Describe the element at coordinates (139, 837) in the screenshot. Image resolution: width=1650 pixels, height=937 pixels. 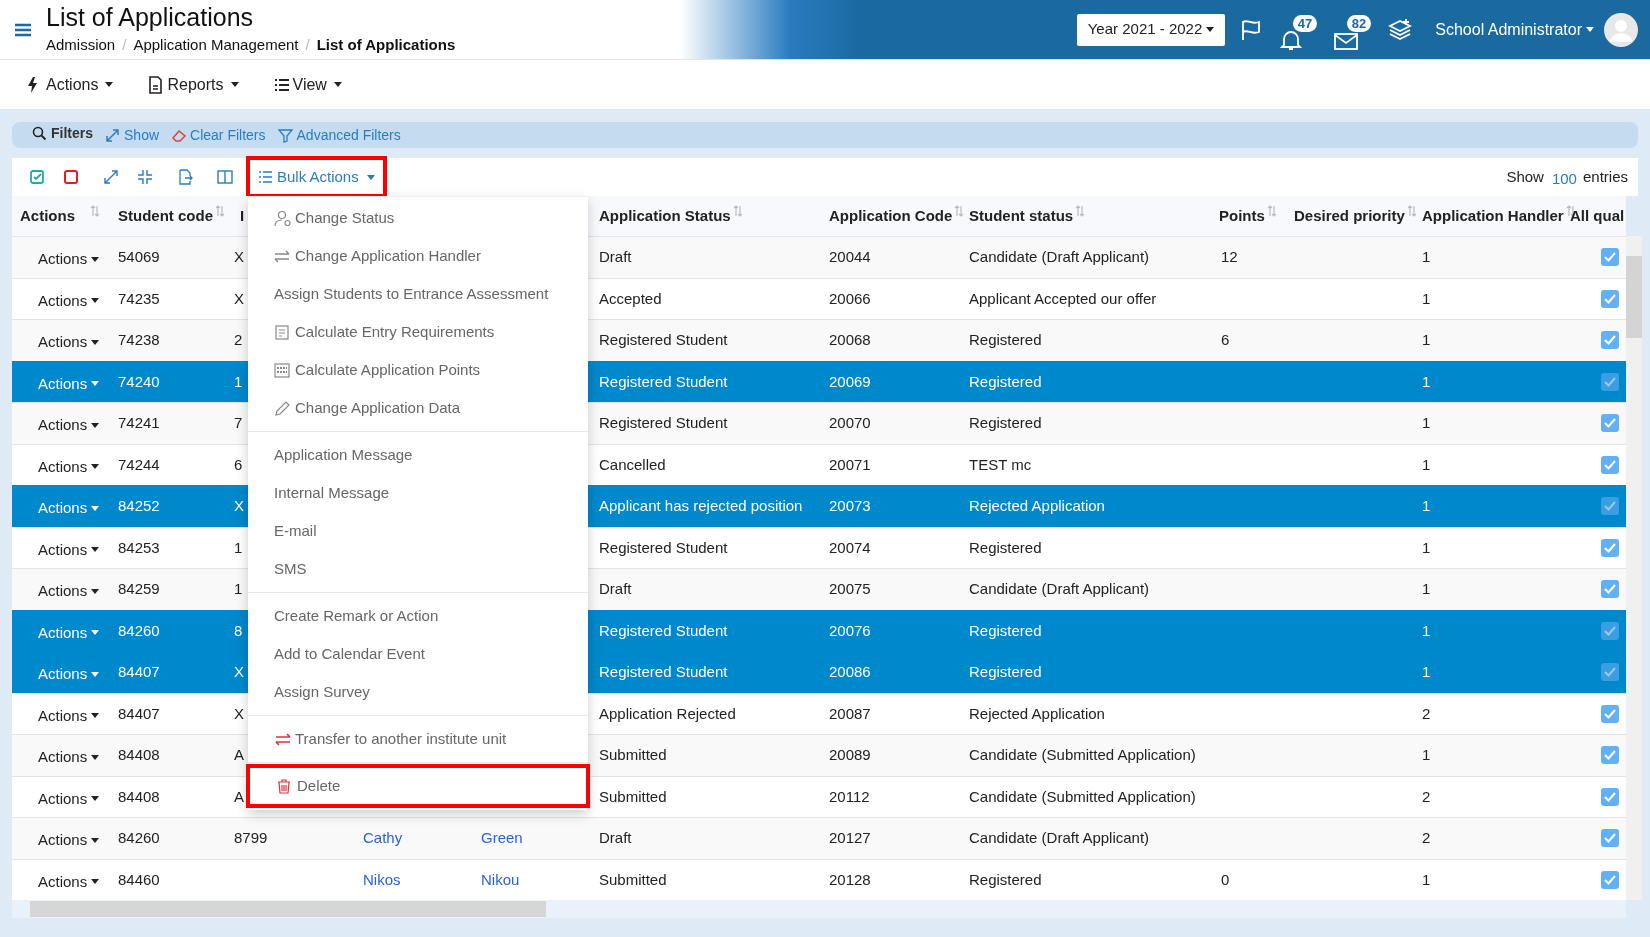
I see `table-cell: 84260` at that location.